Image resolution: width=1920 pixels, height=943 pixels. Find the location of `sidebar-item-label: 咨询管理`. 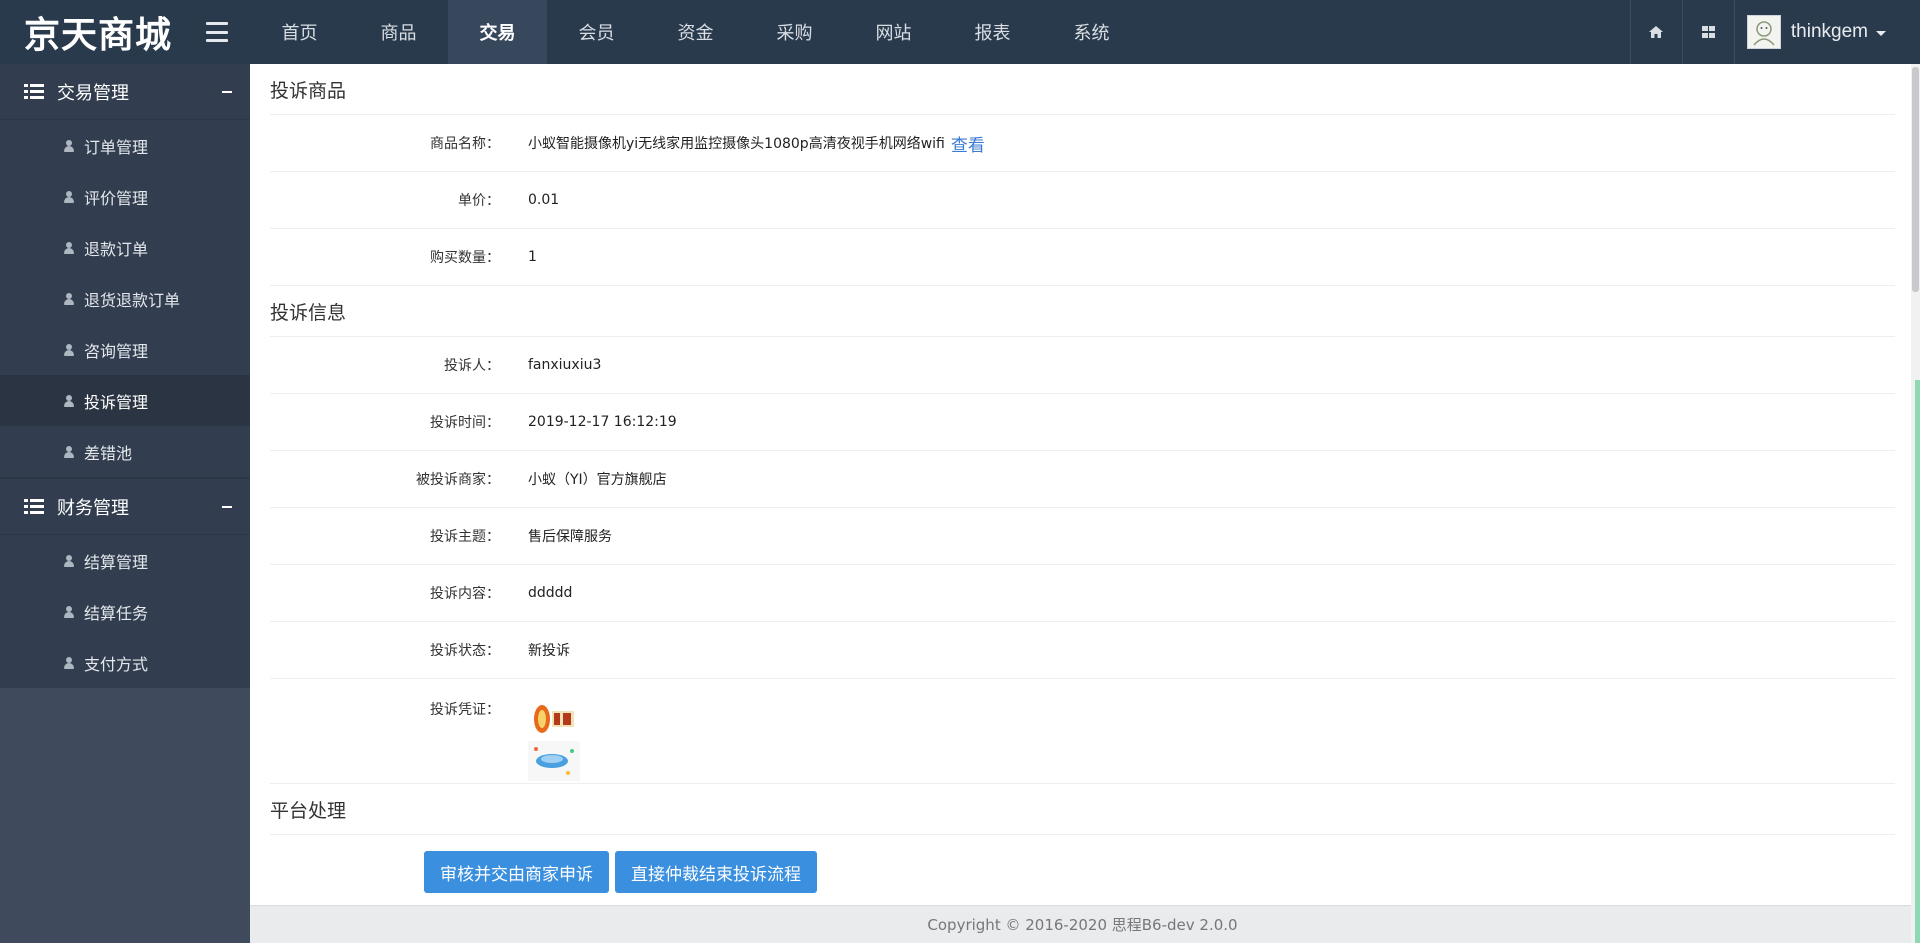

sidebar-item-label: 咨询管理 is located at coordinates (116, 351).